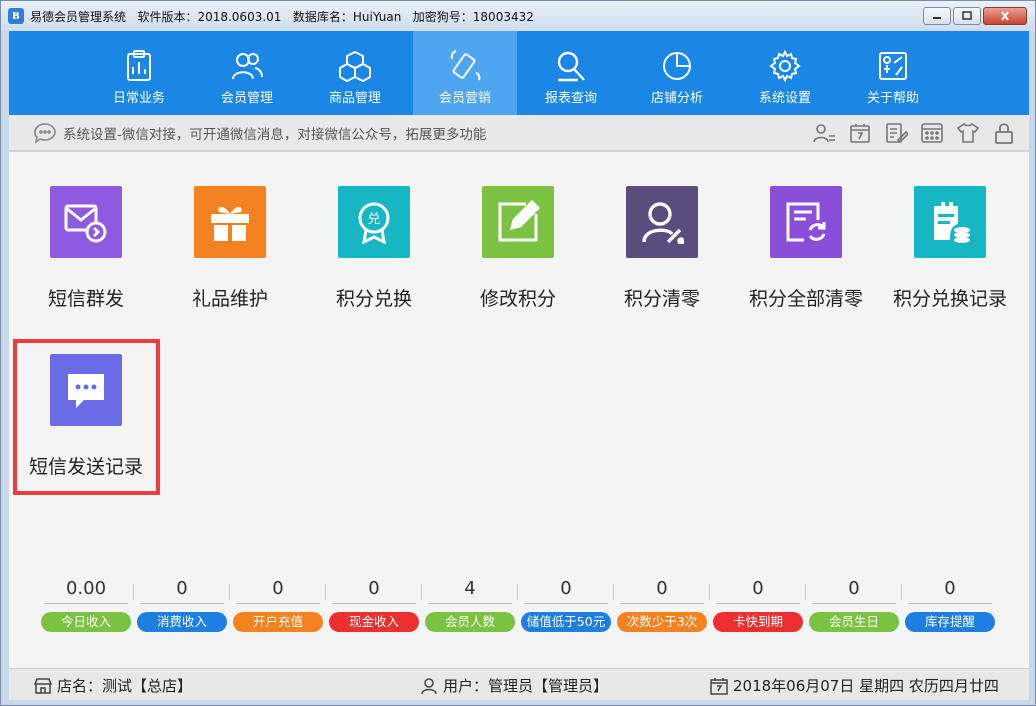 The height and width of the screenshot is (706, 1036). What do you see at coordinates (932, 133) in the screenshot?
I see `calculator-button` at bounding box center [932, 133].